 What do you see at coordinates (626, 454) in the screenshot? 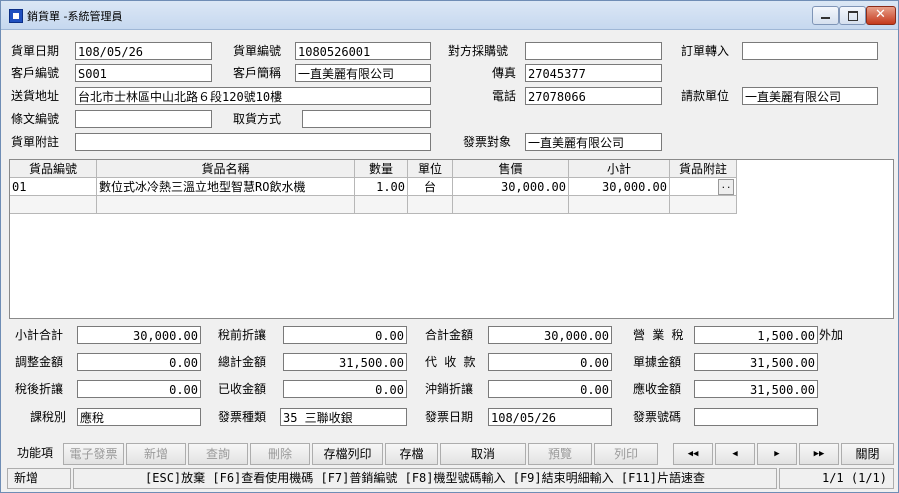
I see `print-button: 列印` at bounding box center [626, 454].